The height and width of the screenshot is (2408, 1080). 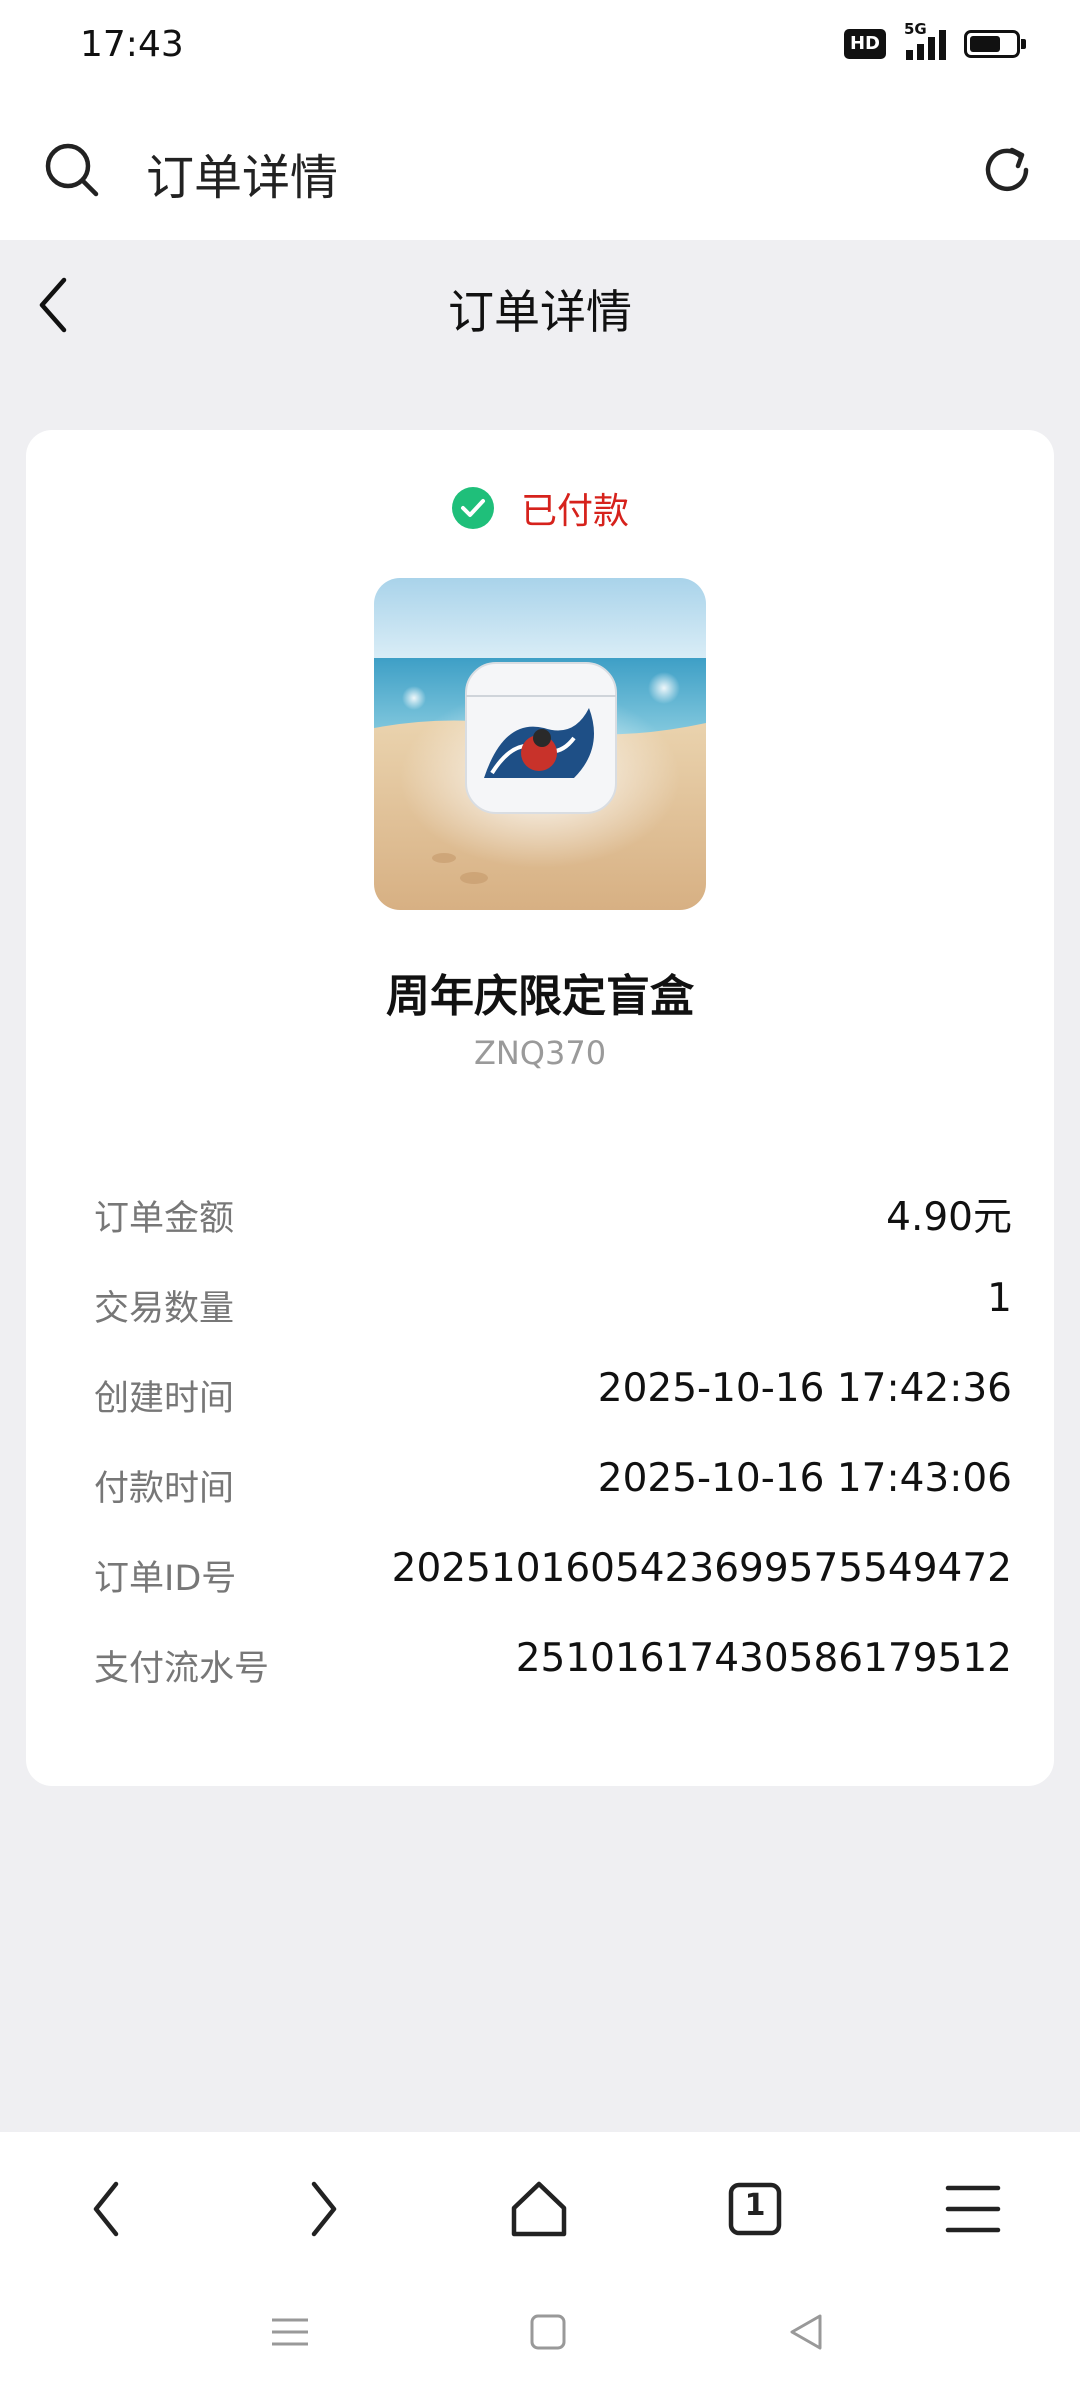 What do you see at coordinates (804, 1478) in the screenshot?
I see `paid-time-value: 2025-10-16 17:43:06` at bounding box center [804, 1478].